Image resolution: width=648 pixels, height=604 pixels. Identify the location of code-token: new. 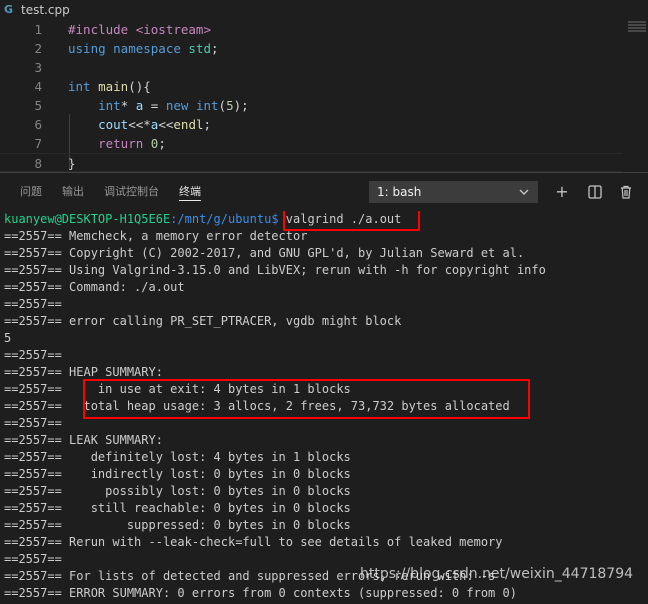
(177, 105).